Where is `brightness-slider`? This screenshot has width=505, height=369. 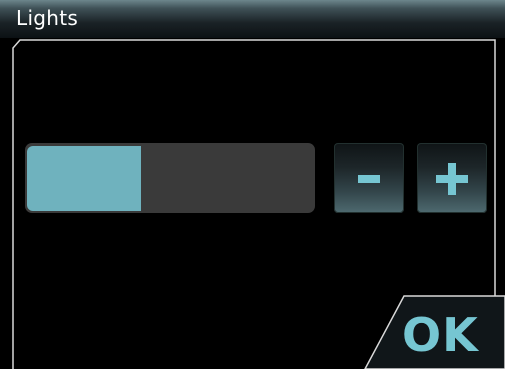
brightness-slider is located at coordinates (170, 178).